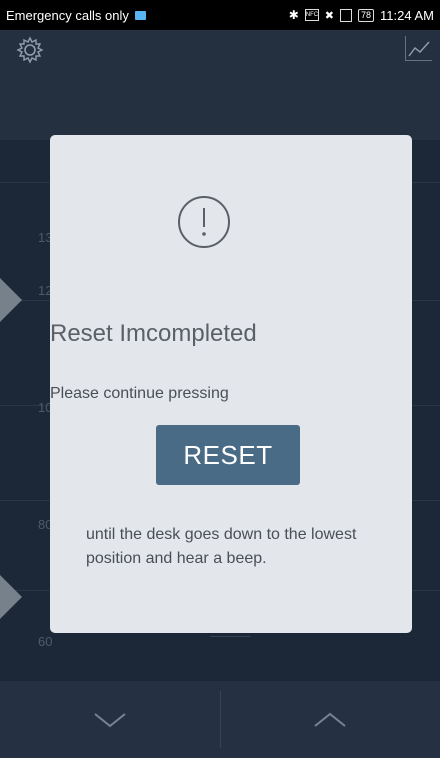  What do you see at coordinates (366, 15) in the screenshot?
I see `battery-indicator: 78` at bounding box center [366, 15].